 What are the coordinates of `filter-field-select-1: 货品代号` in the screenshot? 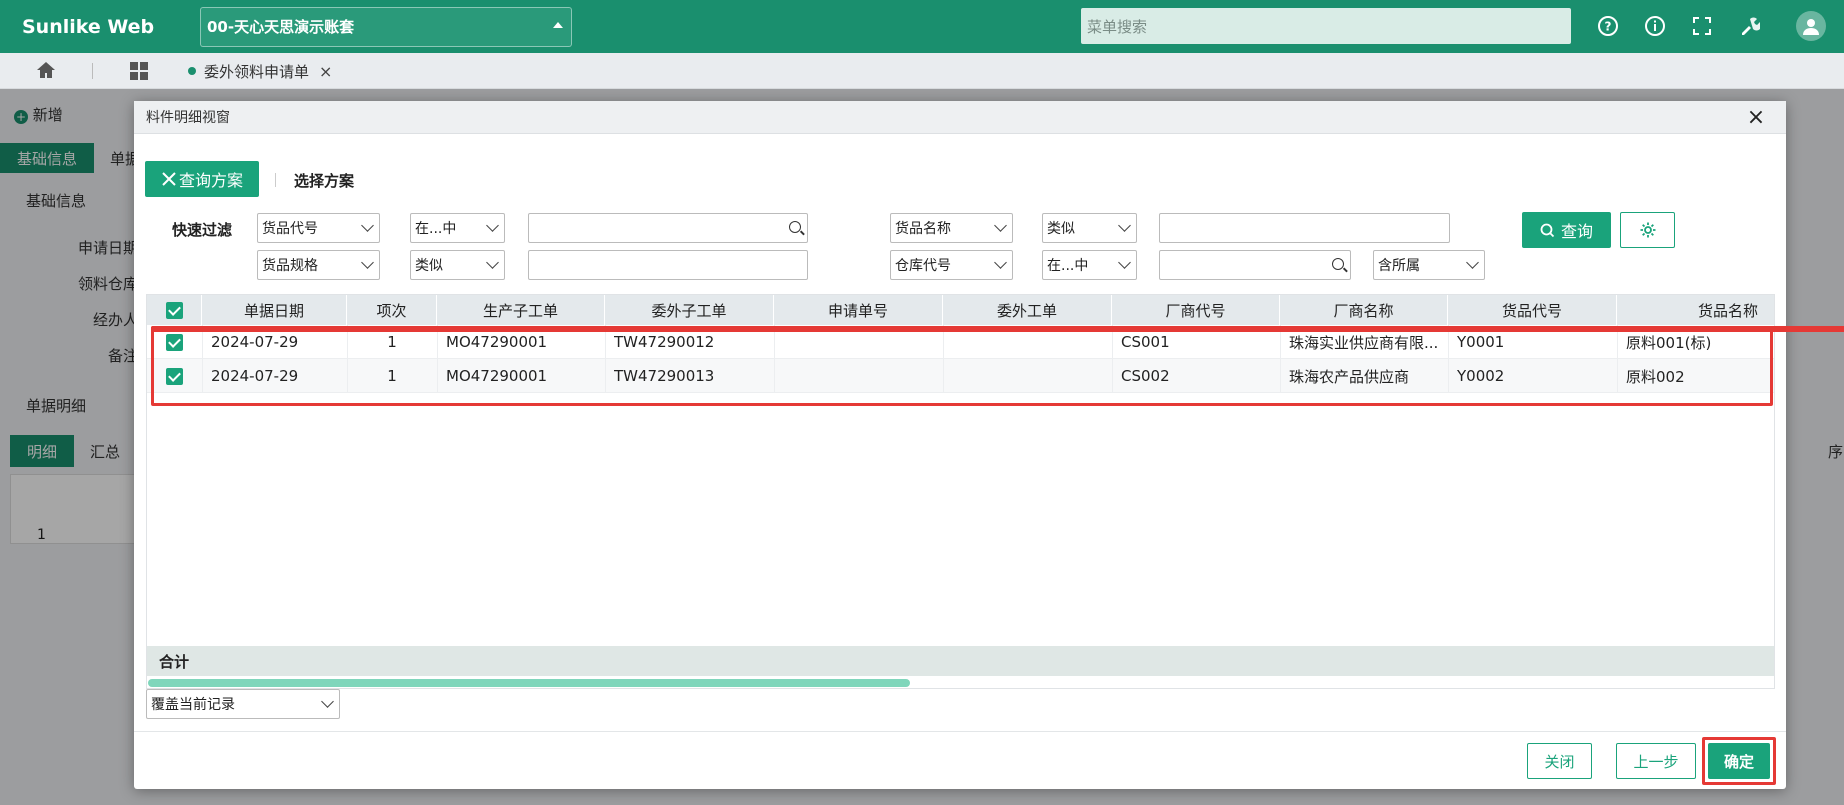 It's located at (318, 228).